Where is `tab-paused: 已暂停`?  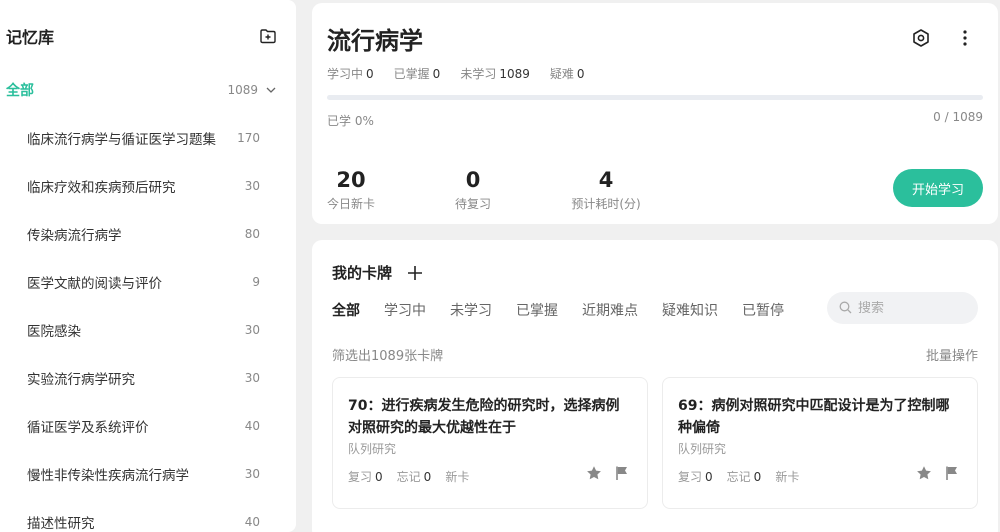 tab-paused: 已暂停 is located at coordinates (763, 310).